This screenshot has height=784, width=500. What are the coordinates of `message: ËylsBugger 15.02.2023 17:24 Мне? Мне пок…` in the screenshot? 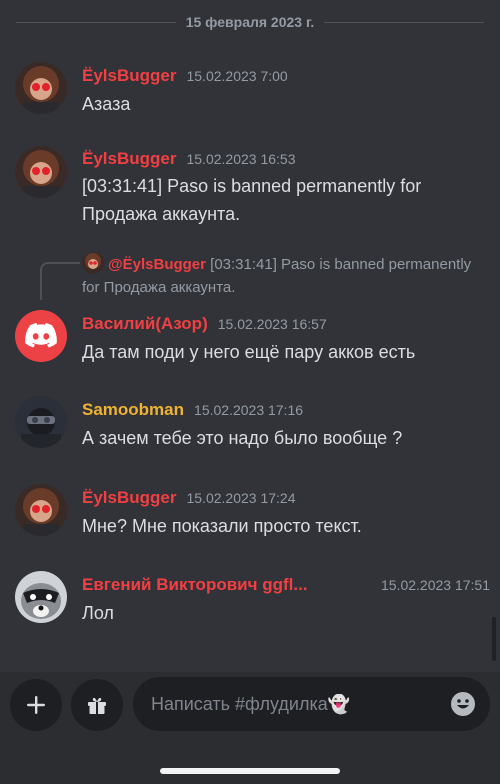 It's located at (250, 514).